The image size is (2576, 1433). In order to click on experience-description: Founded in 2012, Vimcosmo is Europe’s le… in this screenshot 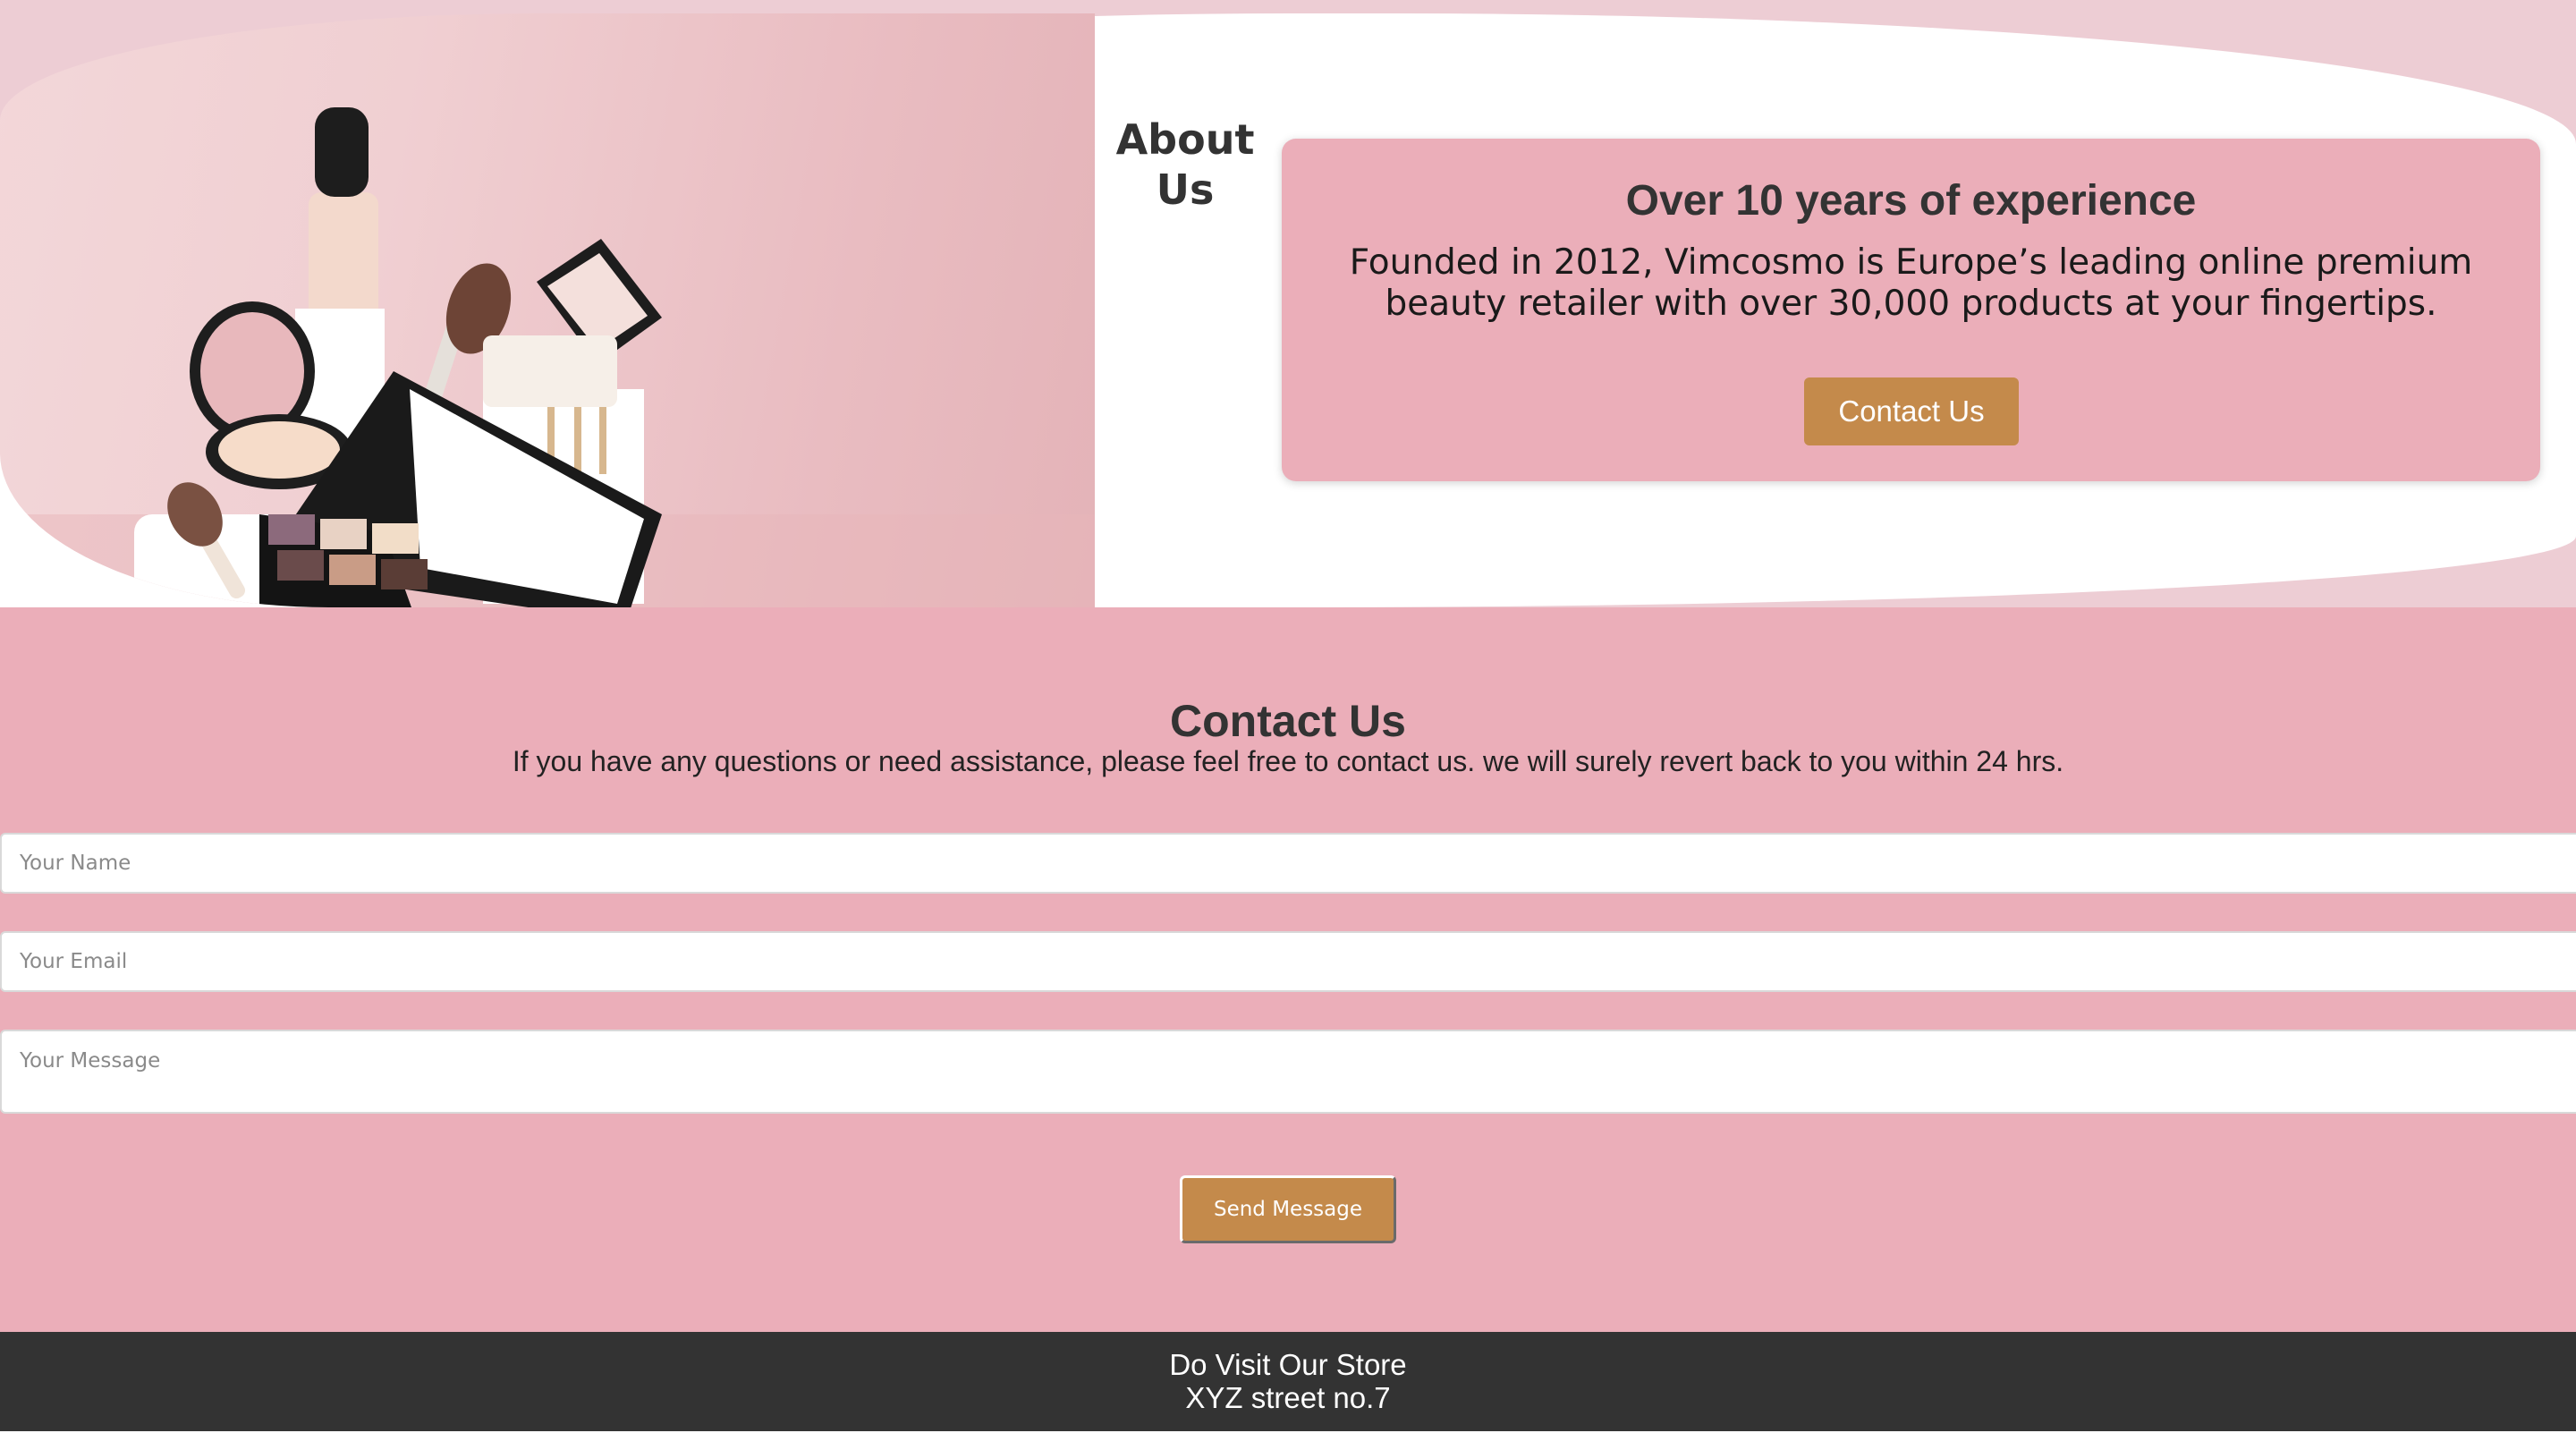, I will do `click(1911, 283)`.